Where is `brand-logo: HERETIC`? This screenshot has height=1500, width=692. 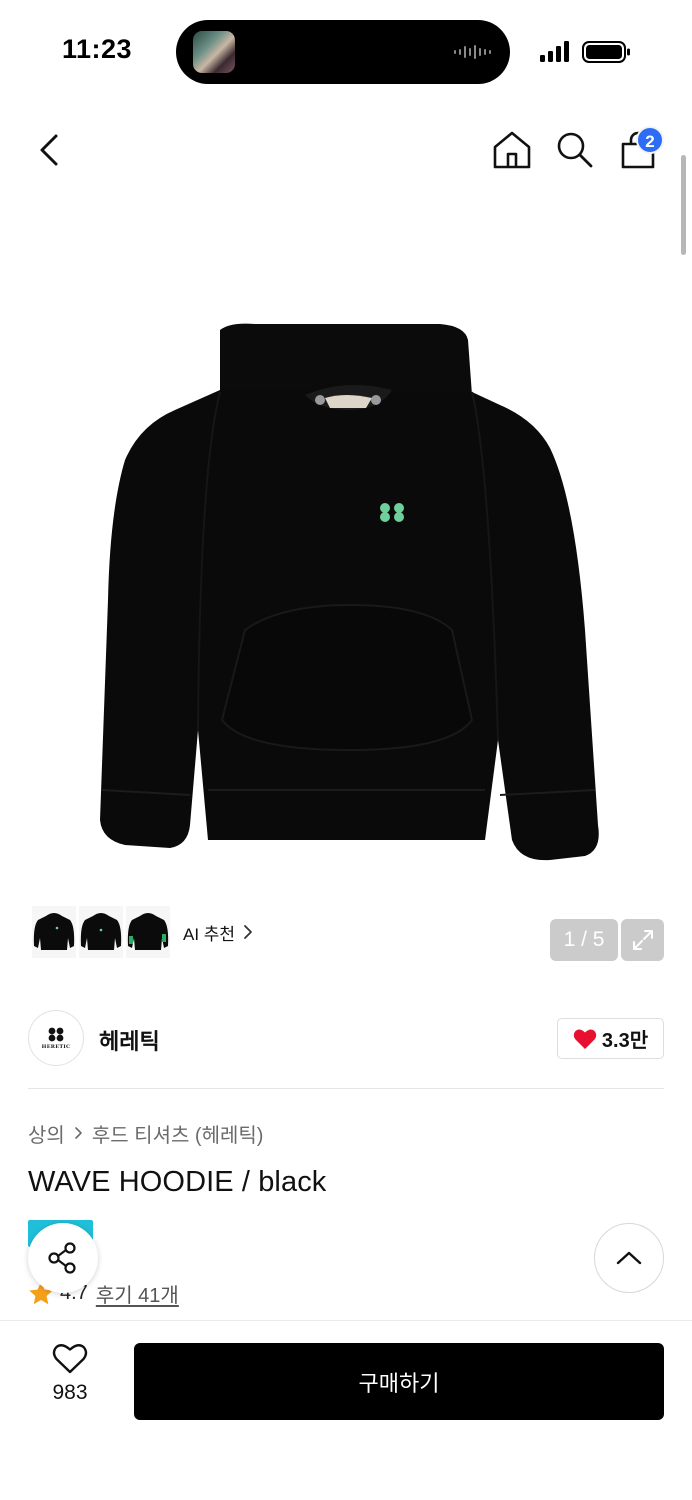
brand-logo: HERETIC is located at coordinates (56, 1038).